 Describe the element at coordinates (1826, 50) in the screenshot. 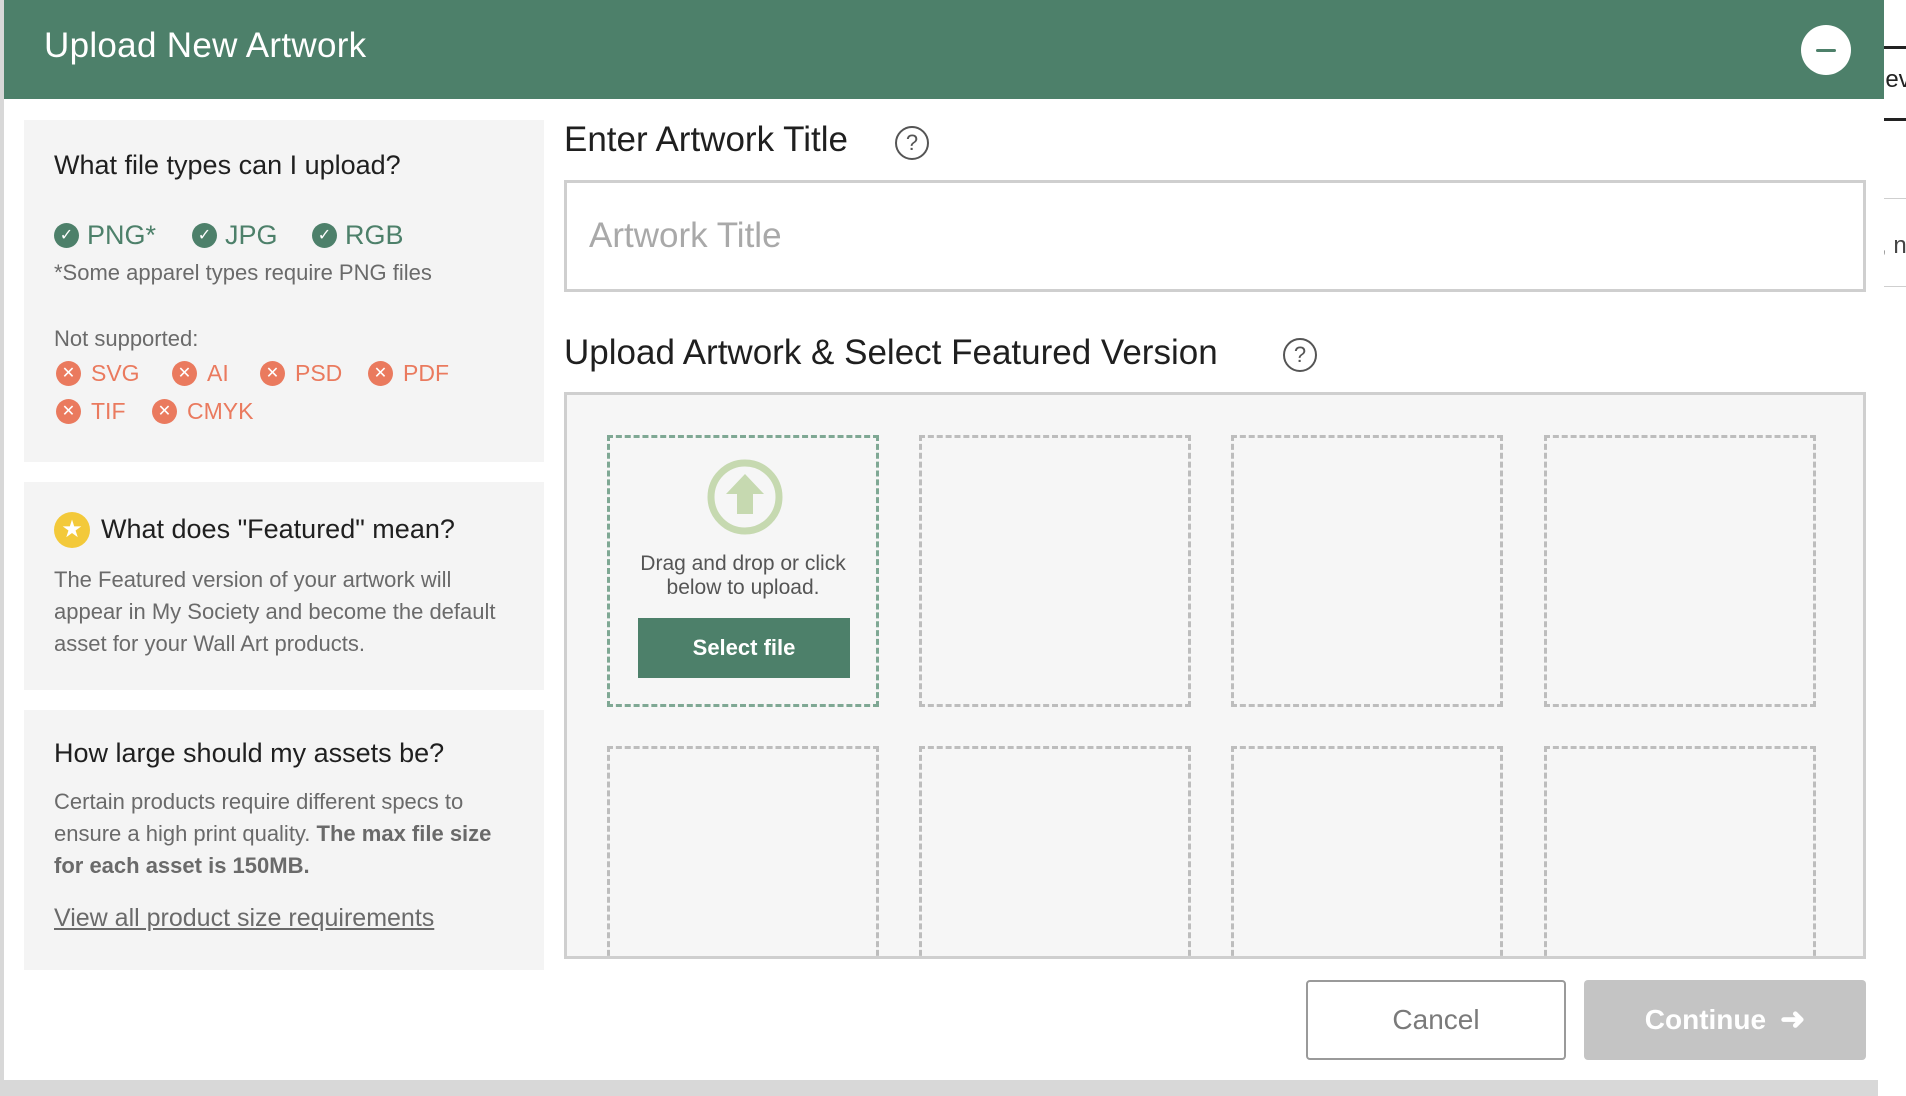

I see `minus-circle-icon` at that location.